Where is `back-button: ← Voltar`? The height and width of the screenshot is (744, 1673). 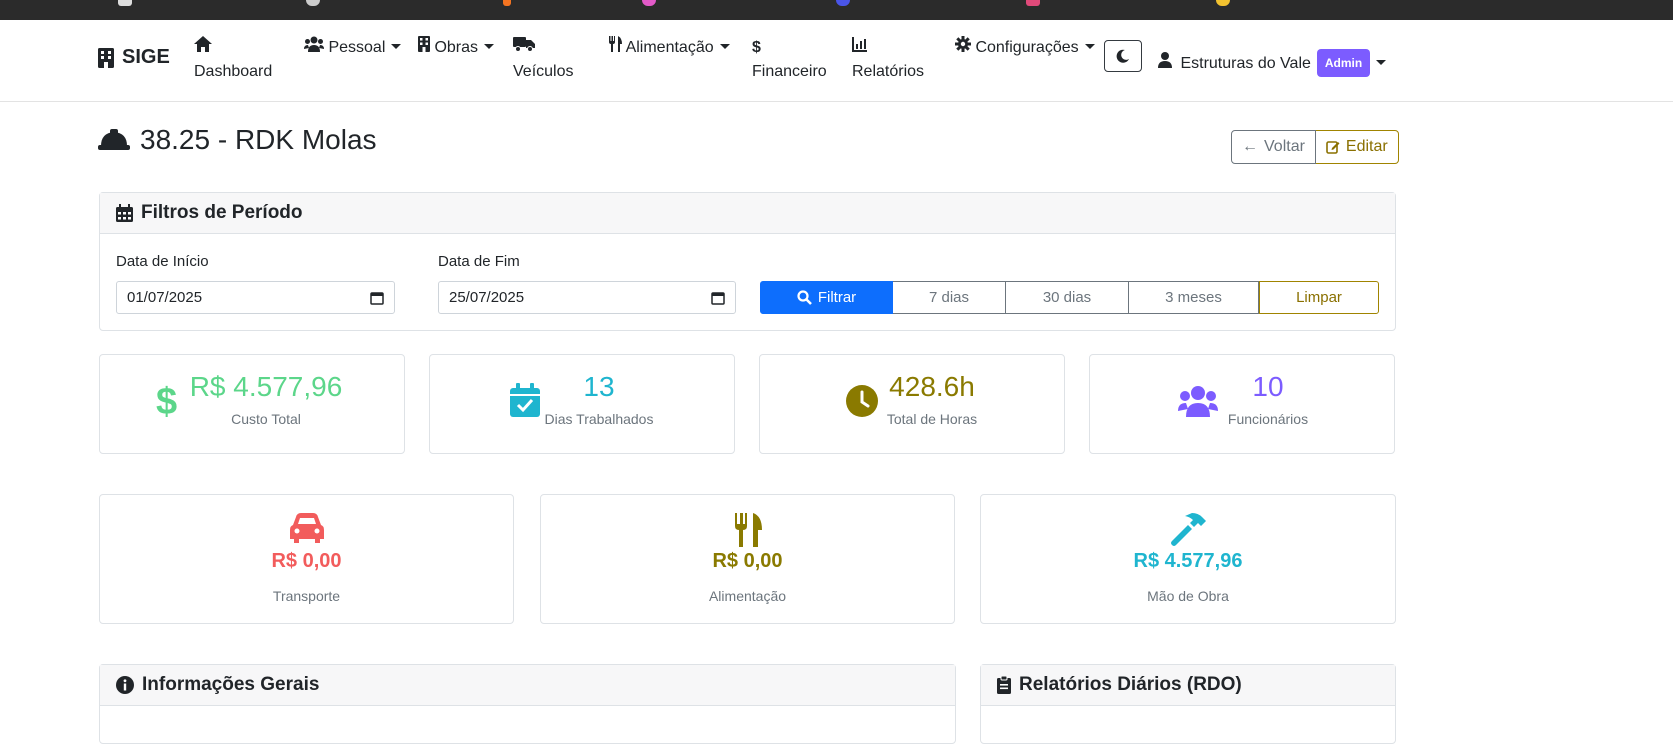 back-button: ← Voltar is located at coordinates (1273, 147).